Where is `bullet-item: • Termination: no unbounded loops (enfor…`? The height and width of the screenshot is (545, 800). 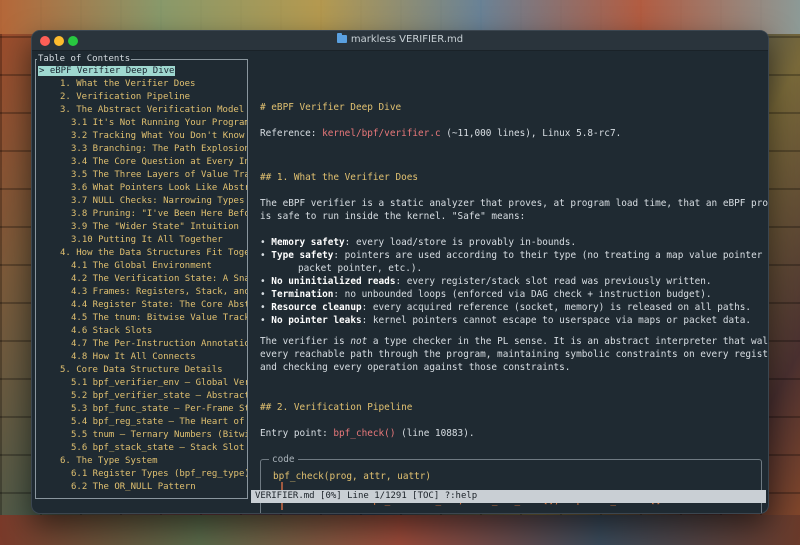
bullet-item: • Termination: no unbounded loops (enfor… is located at coordinates (486, 294).